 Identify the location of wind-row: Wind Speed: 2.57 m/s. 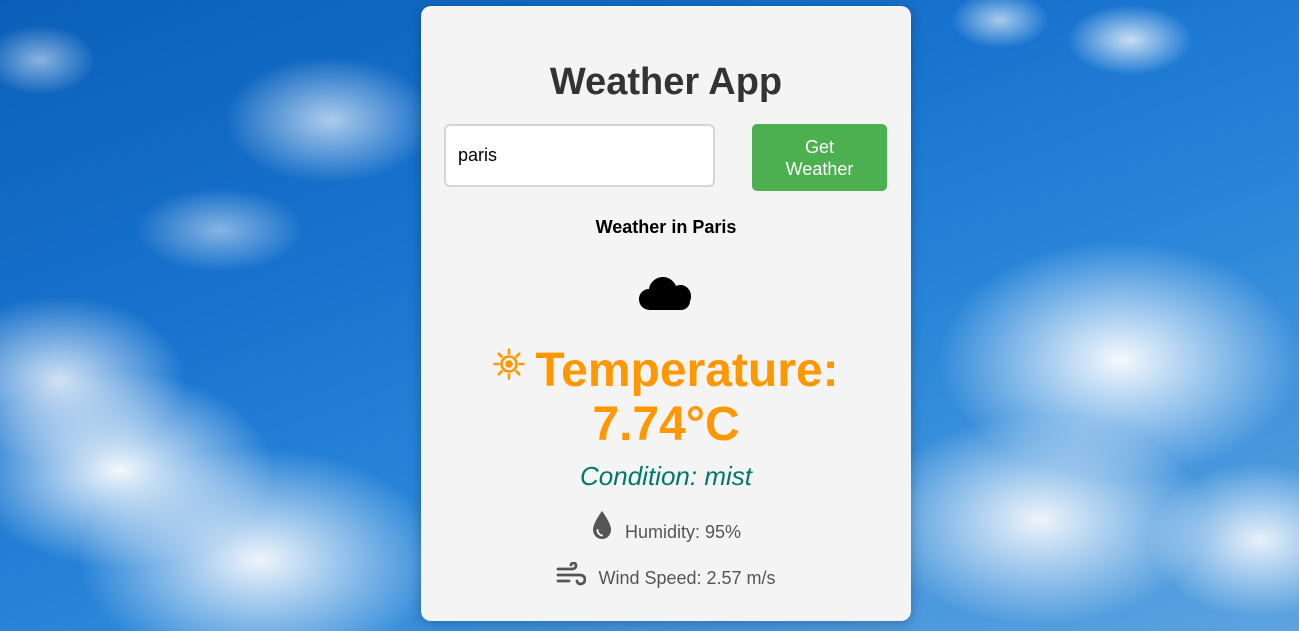
(666, 575).